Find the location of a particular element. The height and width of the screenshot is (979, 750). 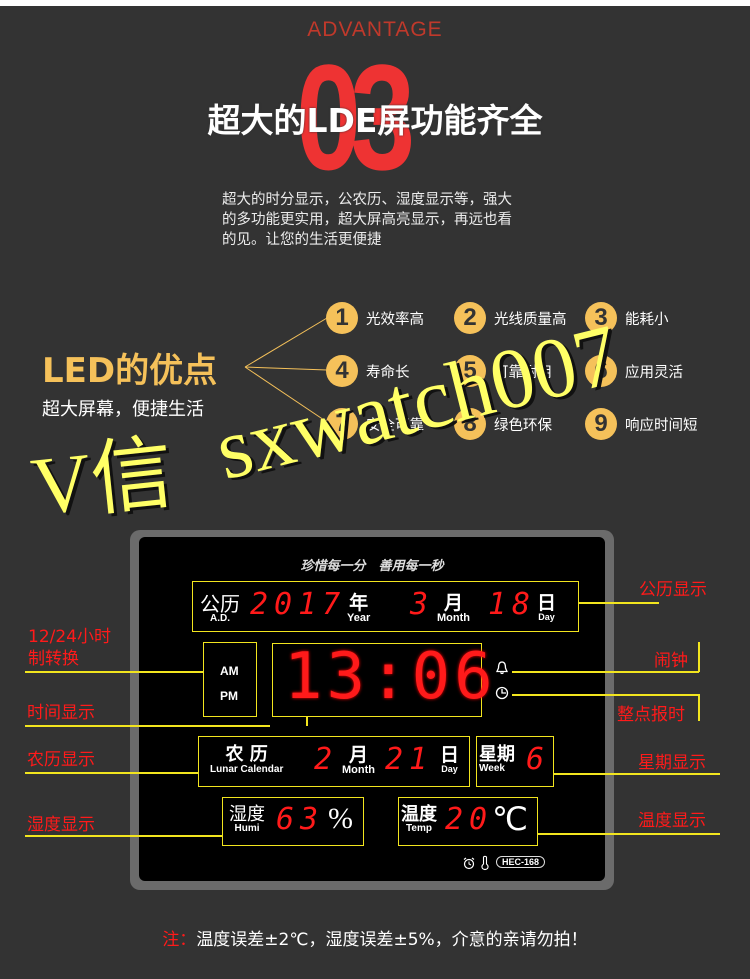

lunar-month-unit-en: Month is located at coordinates (358, 770).